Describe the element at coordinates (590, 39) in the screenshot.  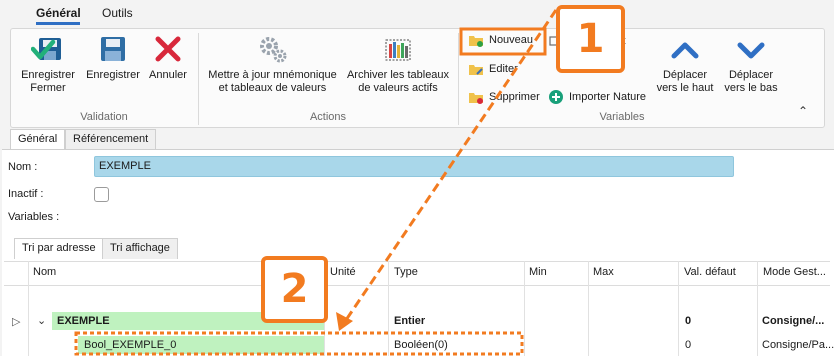
I see `callout-step-1: 1` at that location.